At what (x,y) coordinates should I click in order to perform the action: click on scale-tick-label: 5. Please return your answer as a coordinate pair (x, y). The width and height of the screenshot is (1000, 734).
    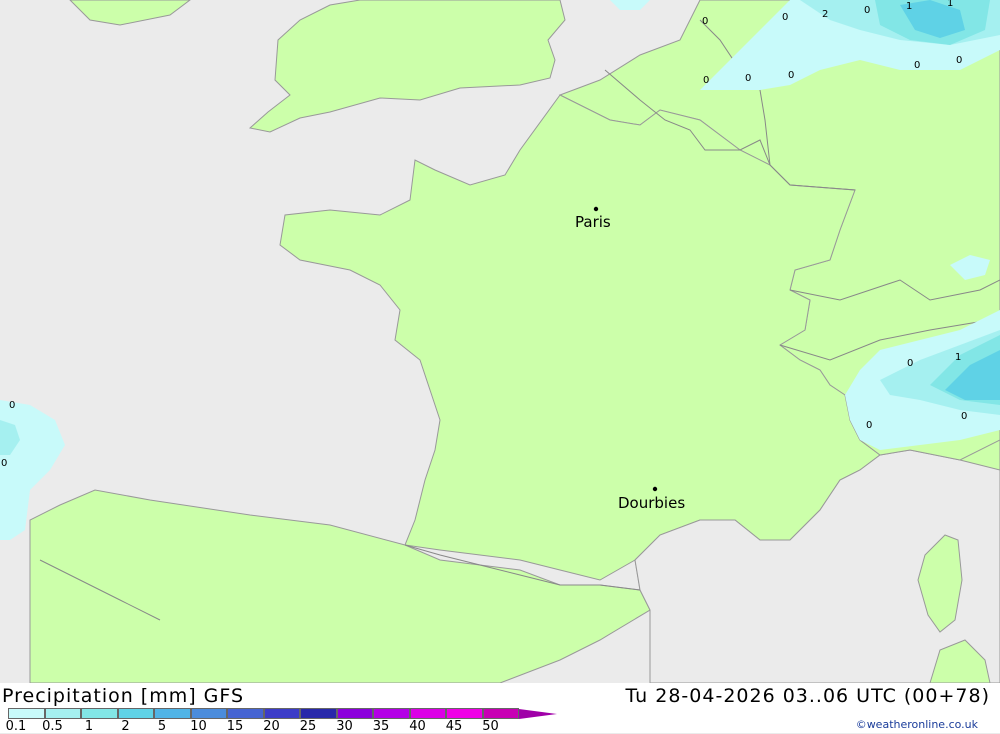
    Looking at the image, I should click on (162, 726).